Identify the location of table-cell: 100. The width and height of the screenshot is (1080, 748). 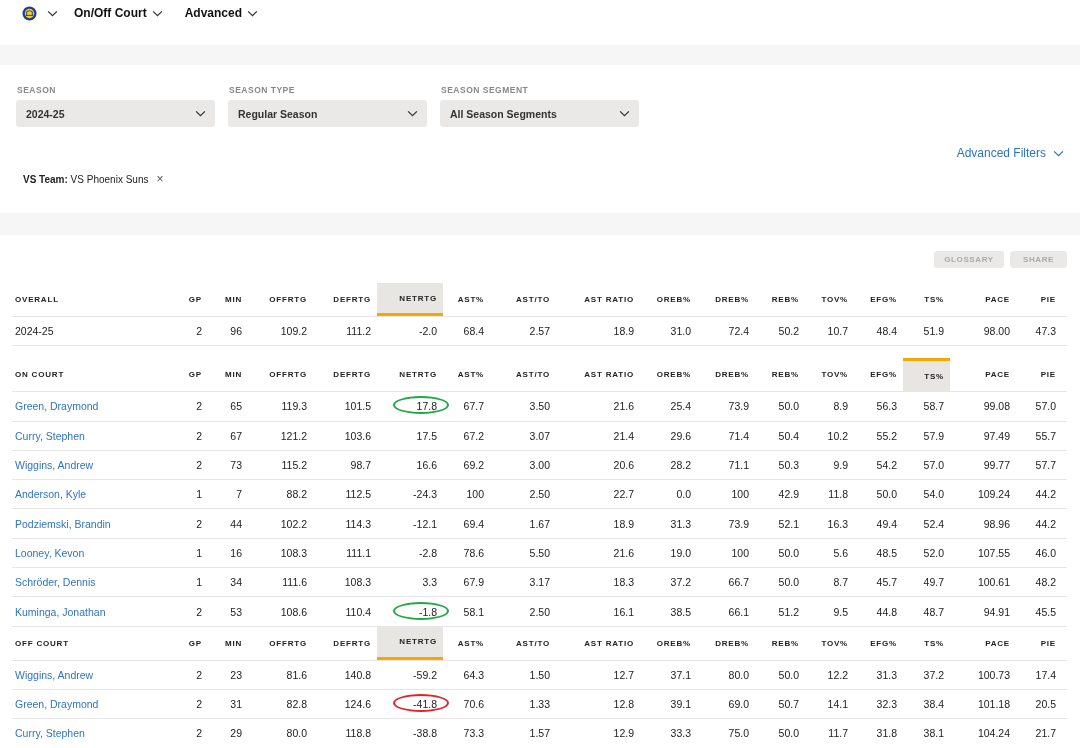
(740, 552).